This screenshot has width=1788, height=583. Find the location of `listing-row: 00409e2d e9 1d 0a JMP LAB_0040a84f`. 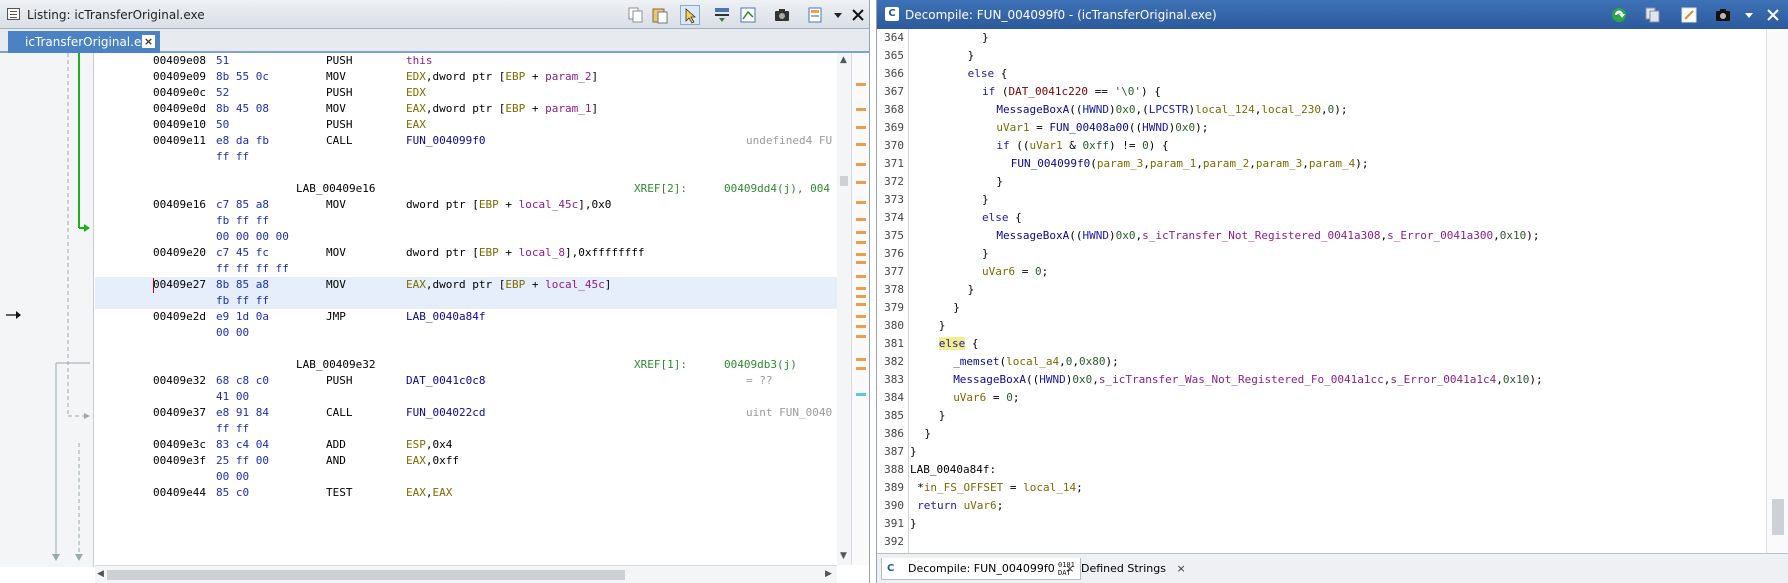

listing-row: 00409e2d e9 1d 0a JMP LAB_0040a84f is located at coordinates (466, 317).